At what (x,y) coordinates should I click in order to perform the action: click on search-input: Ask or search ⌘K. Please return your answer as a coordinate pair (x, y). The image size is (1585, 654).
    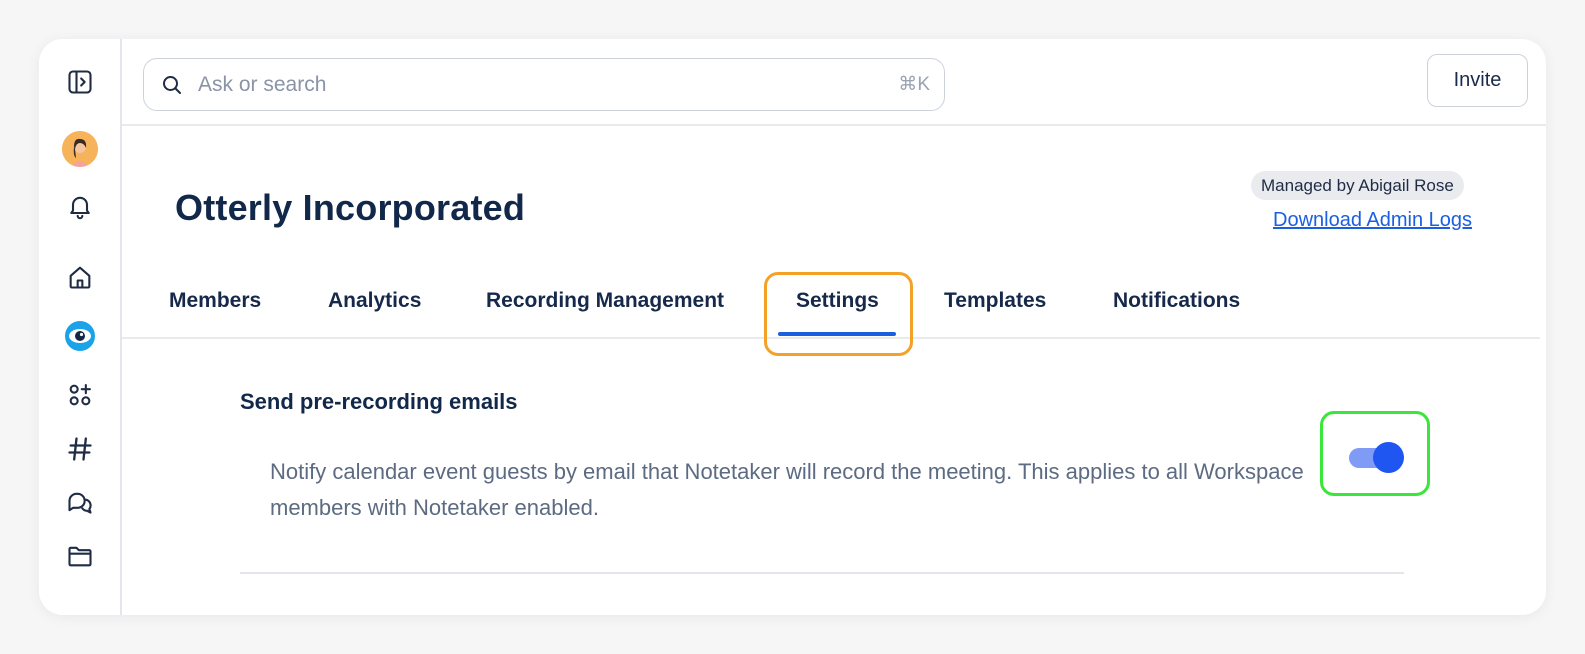
    Looking at the image, I should click on (544, 84).